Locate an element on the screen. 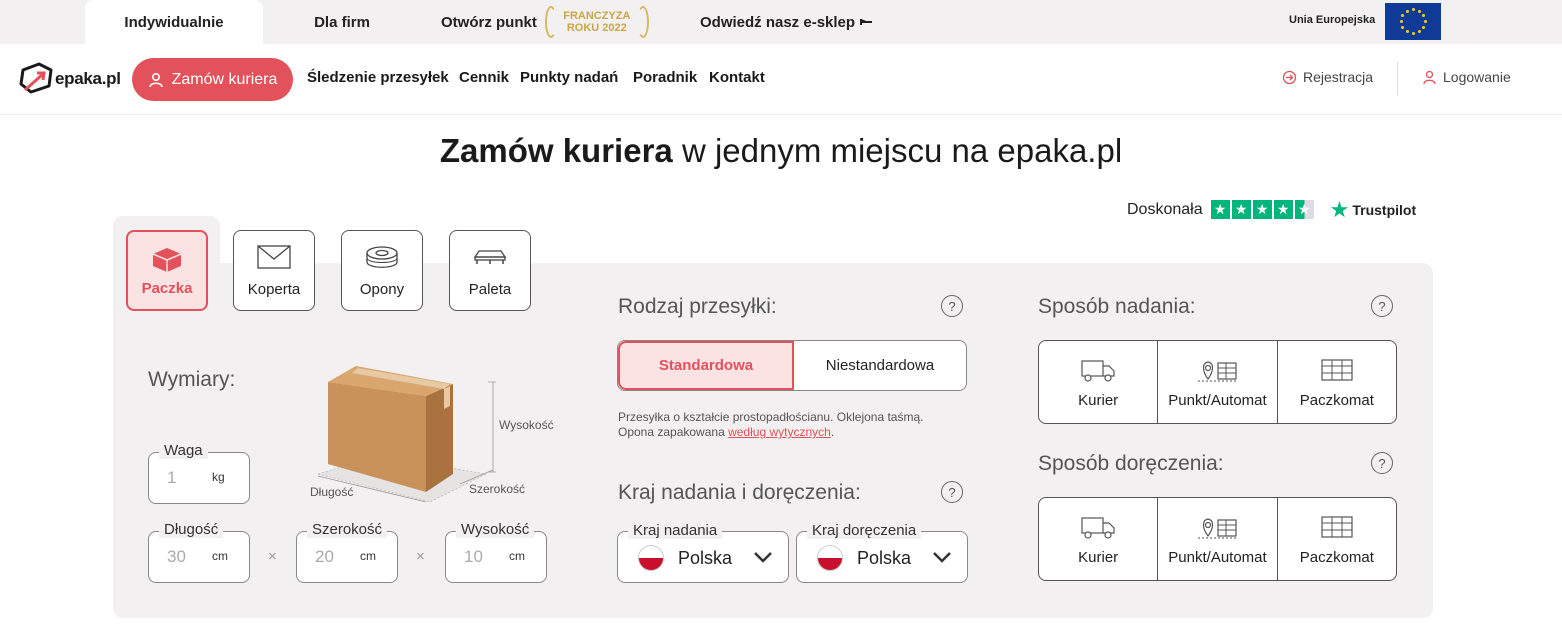 Image resolution: width=1562 pixels, height=639 pixels. height-input: 10 is located at coordinates (473, 557).